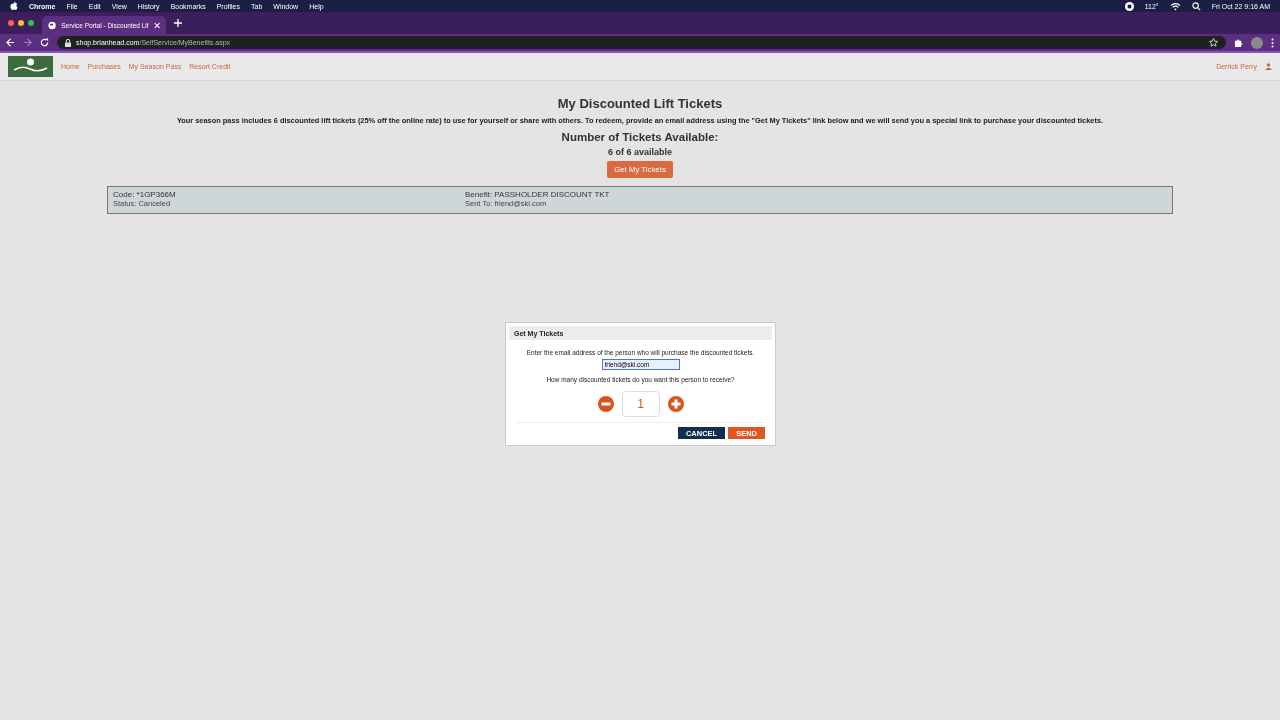 This screenshot has height=720, width=1280. I want to click on back-icon, so click(10, 42).